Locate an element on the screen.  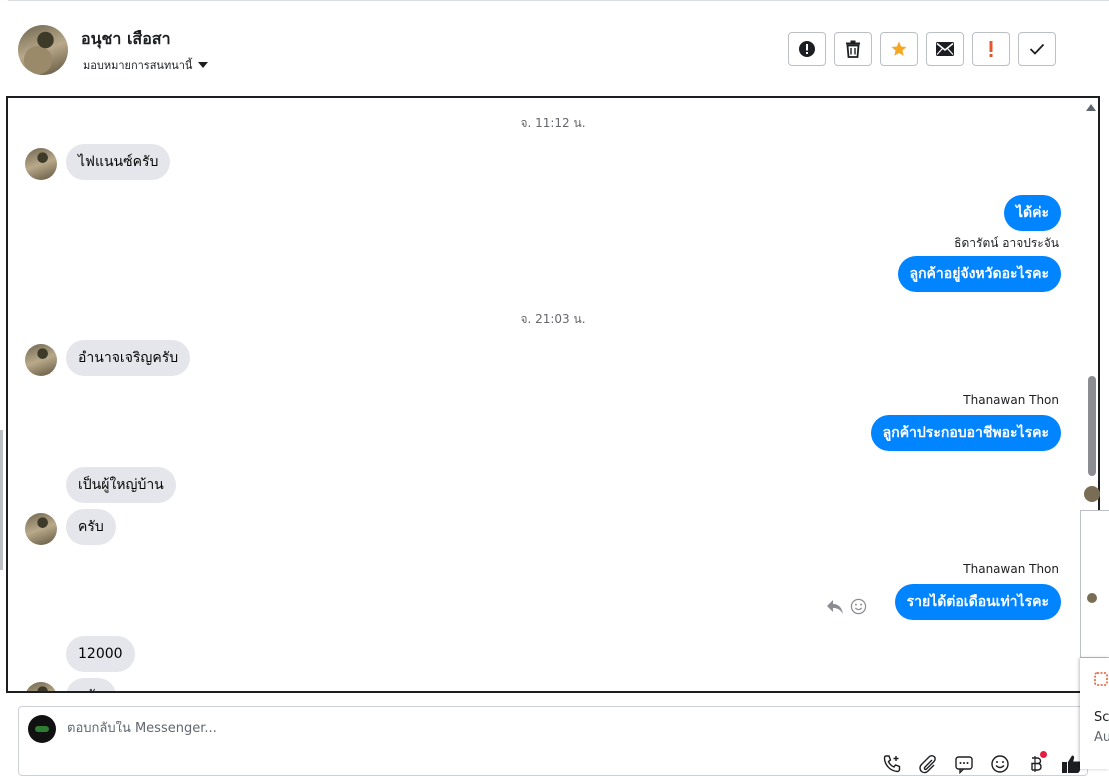
phone-plus-icon is located at coordinates (892, 764).